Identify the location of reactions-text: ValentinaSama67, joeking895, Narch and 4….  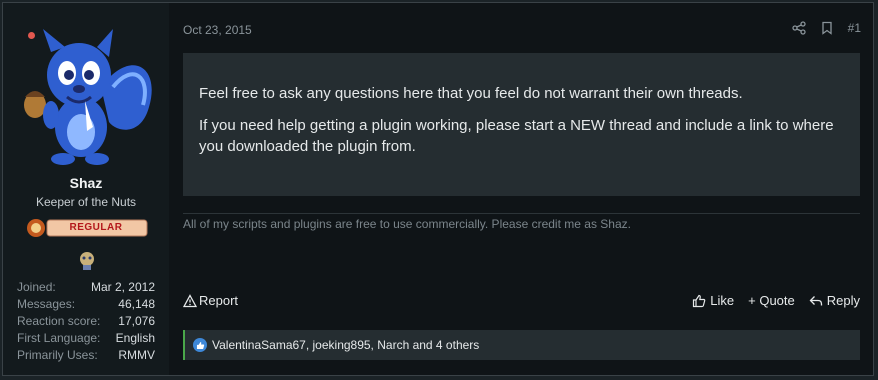
(345, 345).